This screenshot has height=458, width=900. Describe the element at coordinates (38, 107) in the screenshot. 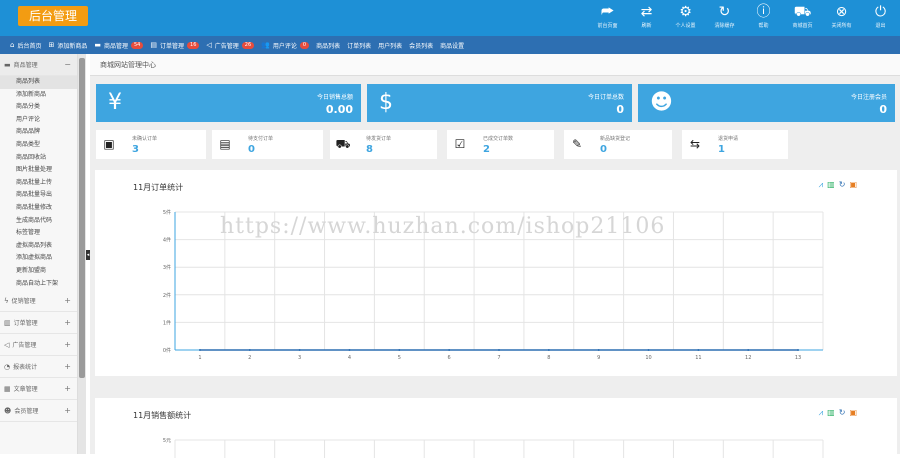

I see `sidebar-item: 商品分类` at that location.